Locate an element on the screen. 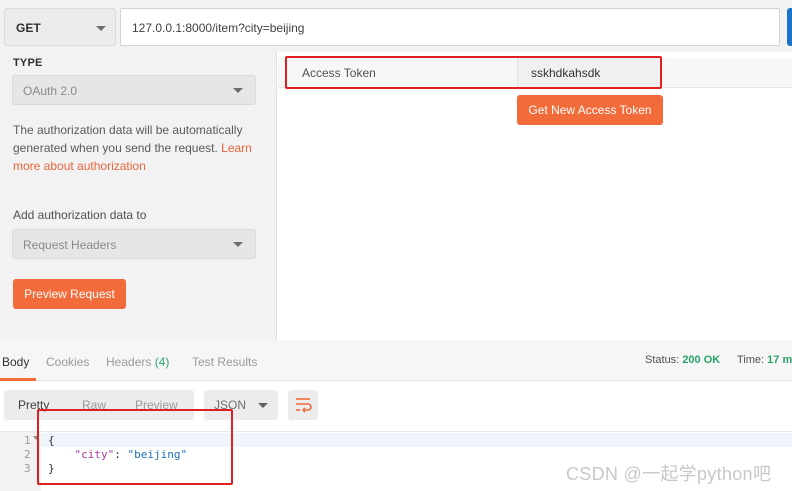 This screenshot has height=491, width=792. add-auth-to-label: Add authorization data to is located at coordinates (80, 215).